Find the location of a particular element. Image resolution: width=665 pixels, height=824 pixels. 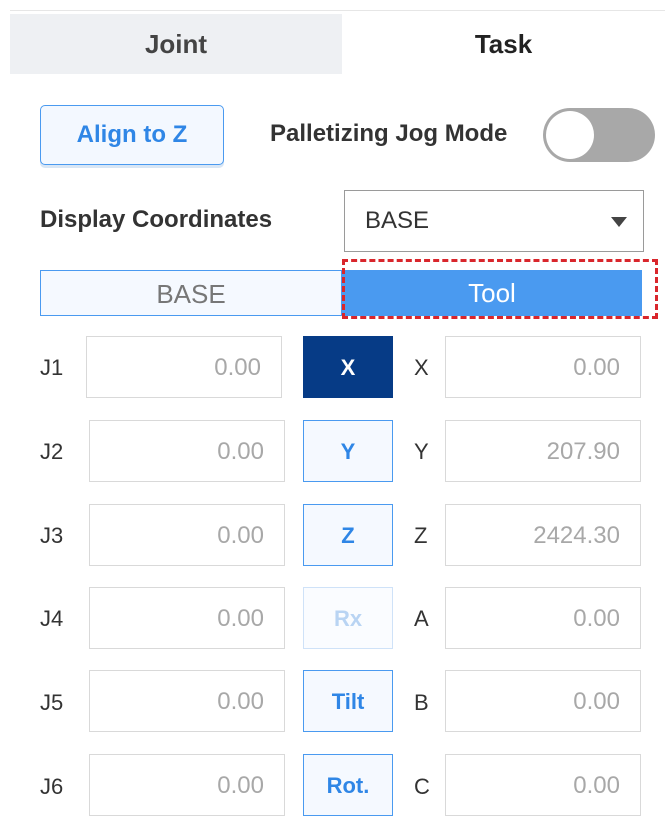

coord-label-z: Z is located at coordinates (421, 535).